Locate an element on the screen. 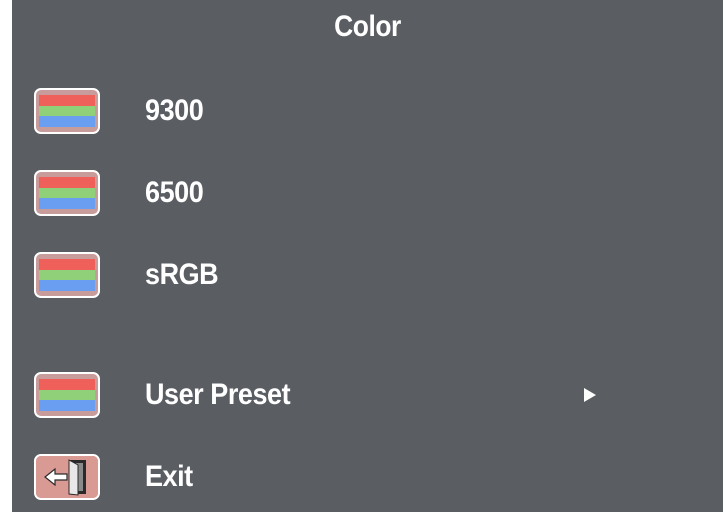  menu-item-exit: Exit is located at coordinates (367, 478).